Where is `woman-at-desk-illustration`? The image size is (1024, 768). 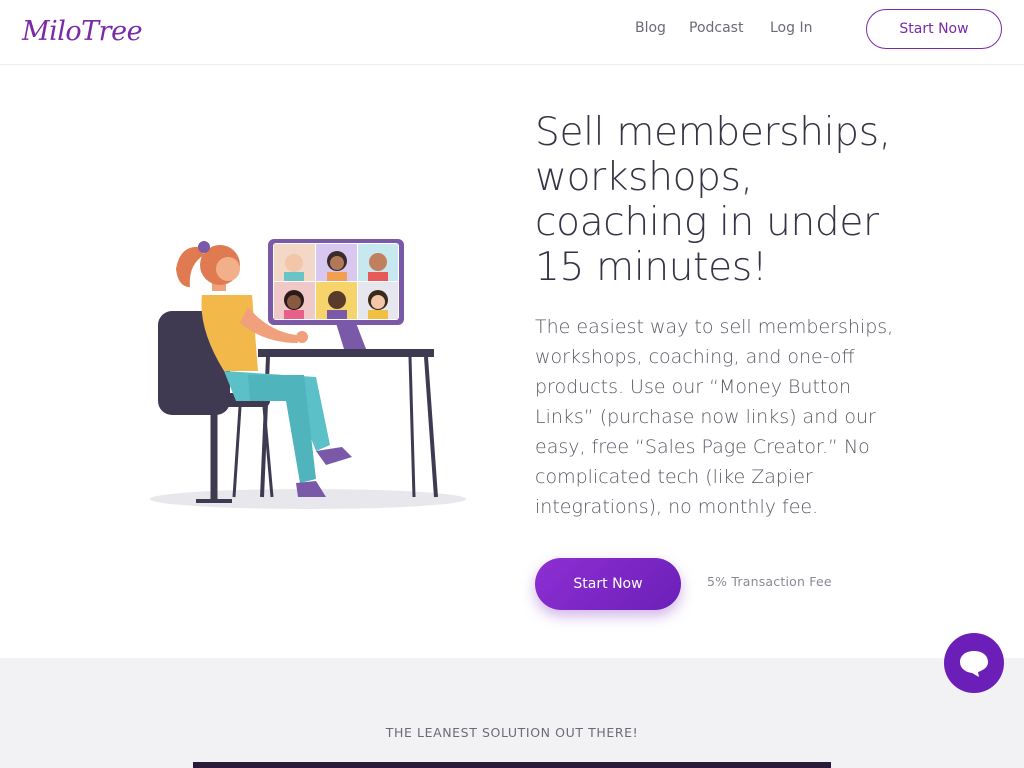
woman-at-desk-illustration is located at coordinates (308, 374).